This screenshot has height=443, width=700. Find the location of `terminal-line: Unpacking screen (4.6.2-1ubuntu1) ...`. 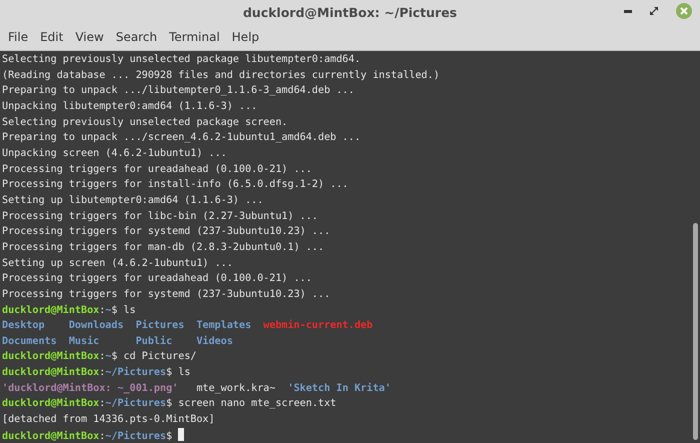

terminal-line: Unpacking screen (4.6.2-1ubuntu1) ... is located at coordinates (114, 153).